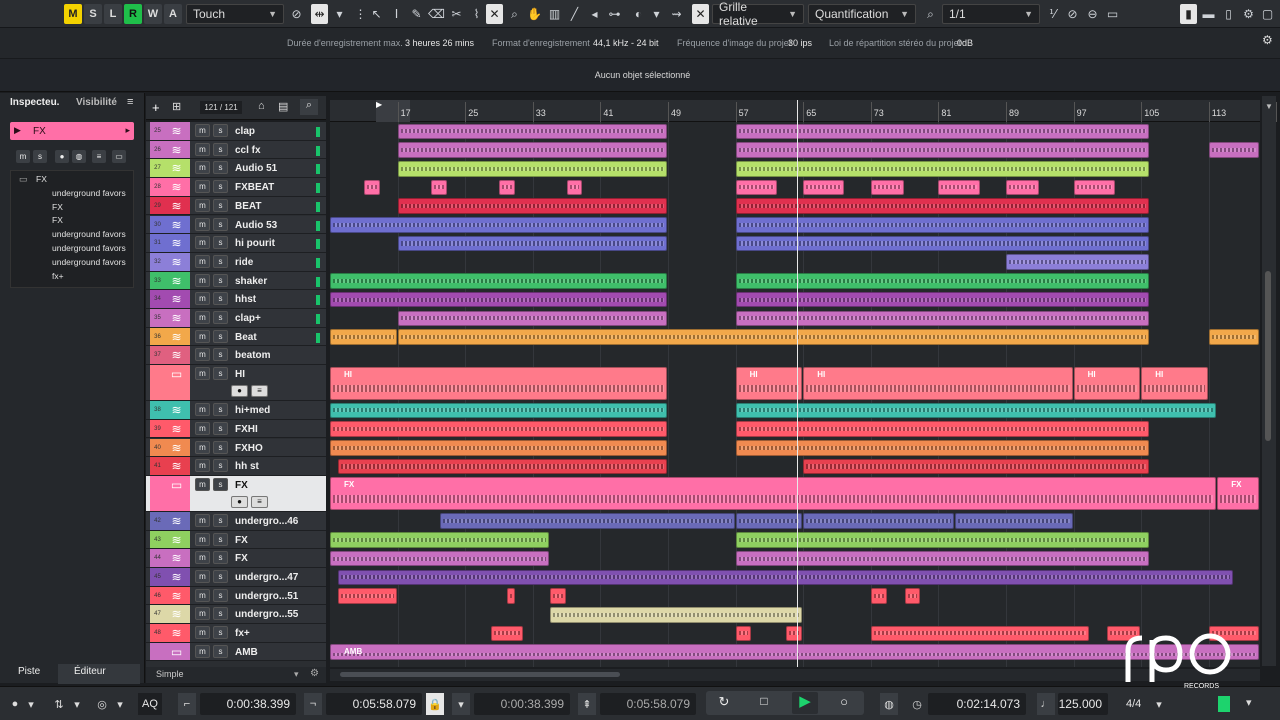 The height and width of the screenshot is (720, 1280). What do you see at coordinates (844, 703) in the screenshot?
I see `record-icon: ○` at bounding box center [844, 703].